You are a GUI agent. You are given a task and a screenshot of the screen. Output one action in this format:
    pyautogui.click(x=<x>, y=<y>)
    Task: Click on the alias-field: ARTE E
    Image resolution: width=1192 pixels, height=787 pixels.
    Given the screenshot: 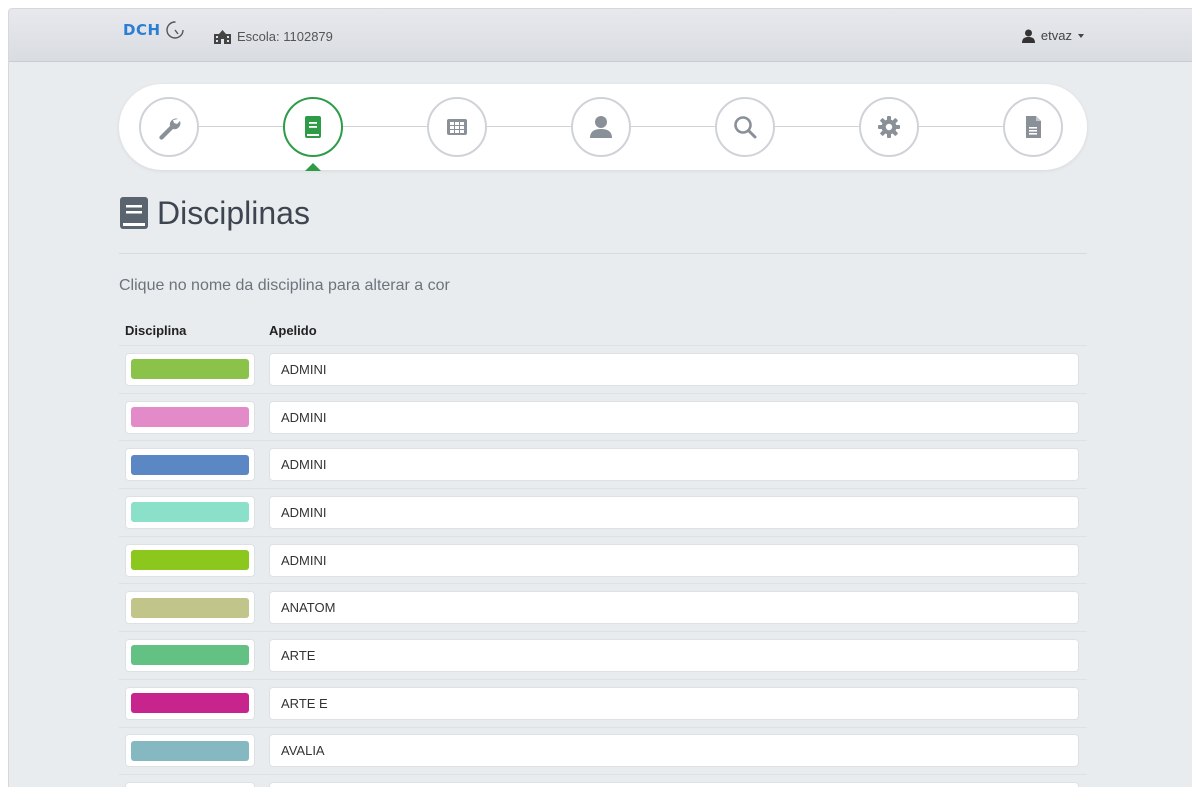 What is the action you would take?
    pyautogui.click(x=674, y=703)
    